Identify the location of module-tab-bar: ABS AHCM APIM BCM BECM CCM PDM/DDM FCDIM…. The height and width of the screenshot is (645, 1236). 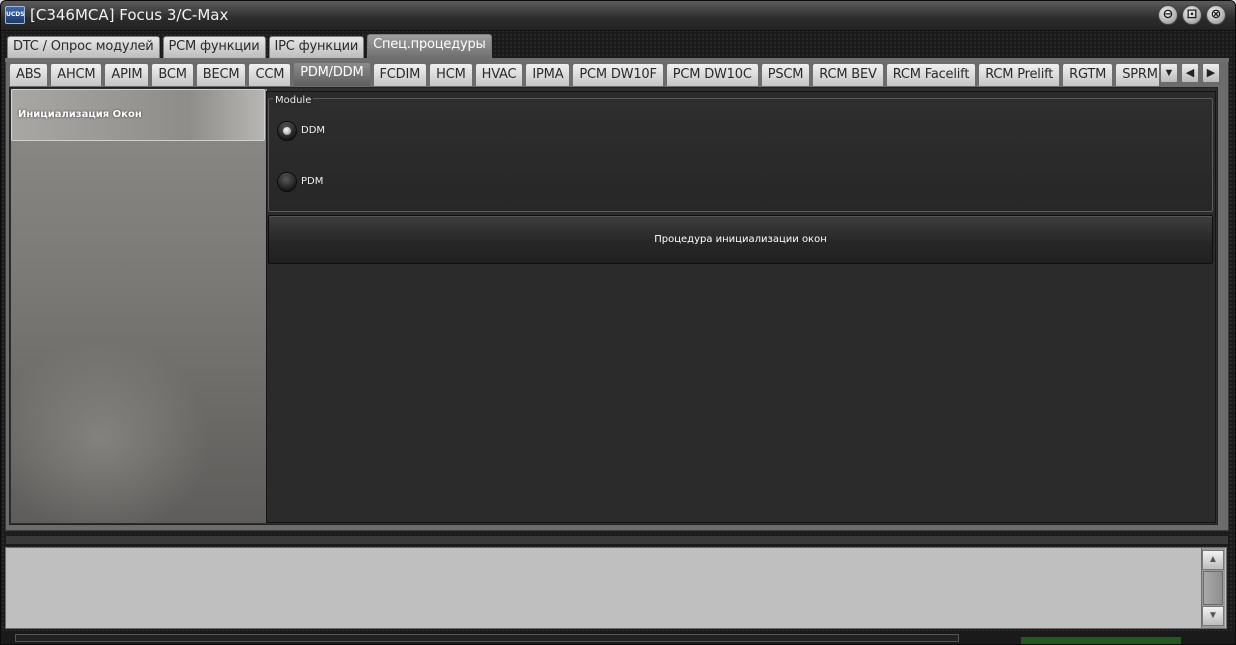
(584, 74).